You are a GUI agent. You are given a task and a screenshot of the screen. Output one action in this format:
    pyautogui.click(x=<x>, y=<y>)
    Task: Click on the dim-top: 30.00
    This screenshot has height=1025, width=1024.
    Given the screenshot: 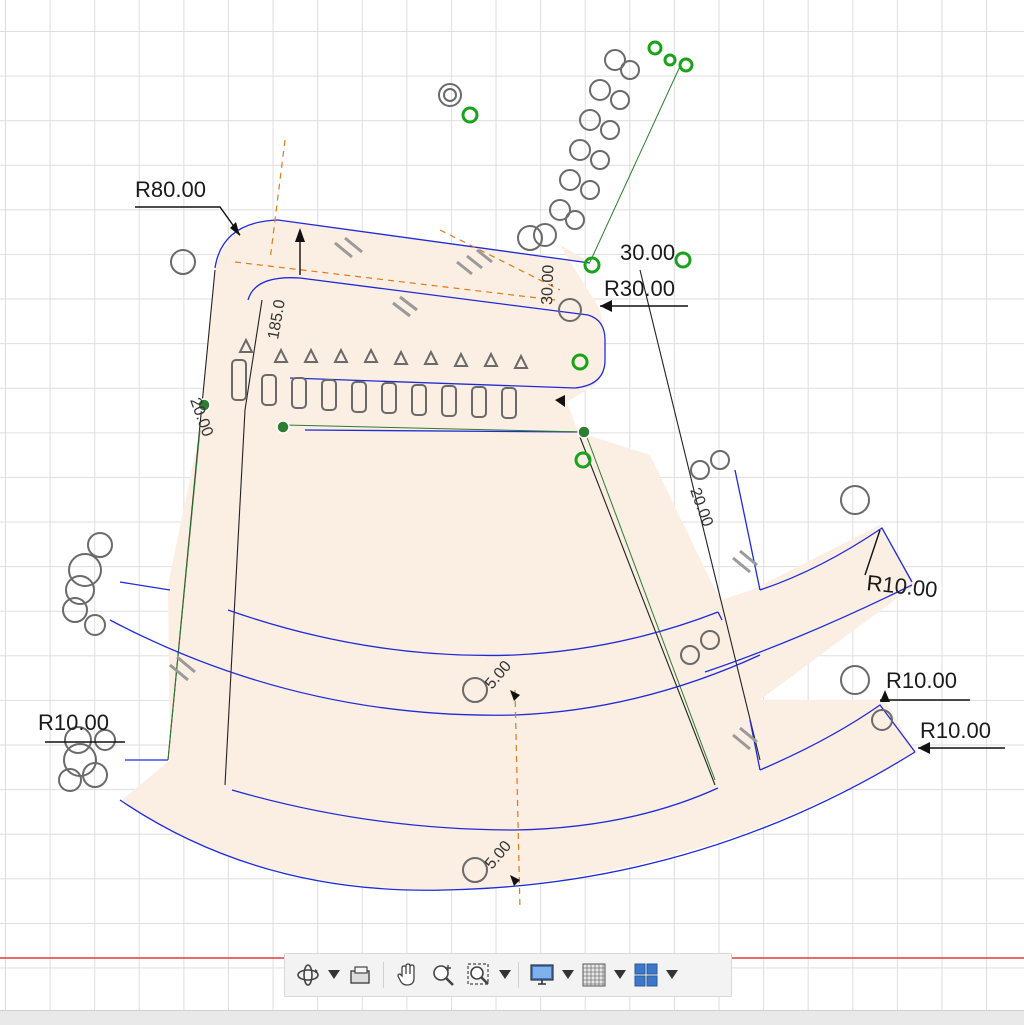 What is the action you would take?
    pyautogui.click(x=647, y=252)
    